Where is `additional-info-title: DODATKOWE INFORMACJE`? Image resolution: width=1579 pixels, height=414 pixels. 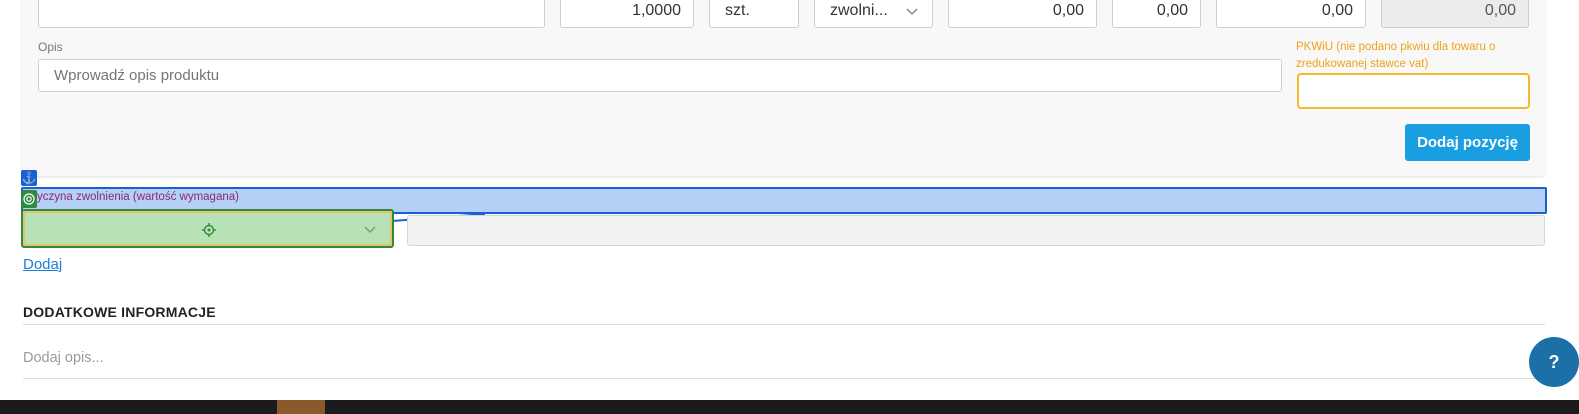 additional-info-title: DODATKOWE INFORMACJE is located at coordinates (119, 312).